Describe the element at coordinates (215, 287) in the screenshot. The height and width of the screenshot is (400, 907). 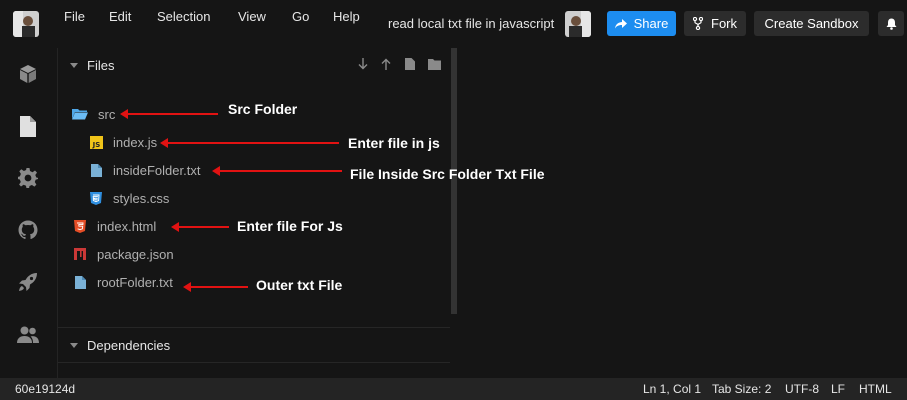
I see `annotation-arrow-rootfolder` at that location.